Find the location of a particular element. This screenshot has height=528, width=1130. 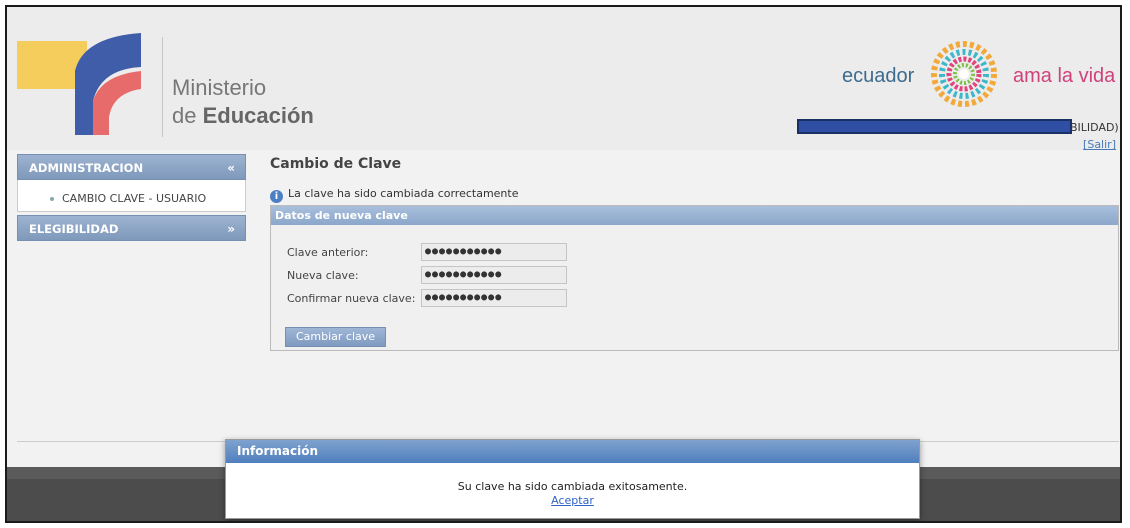

bullet-icon is located at coordinates (52, 199).